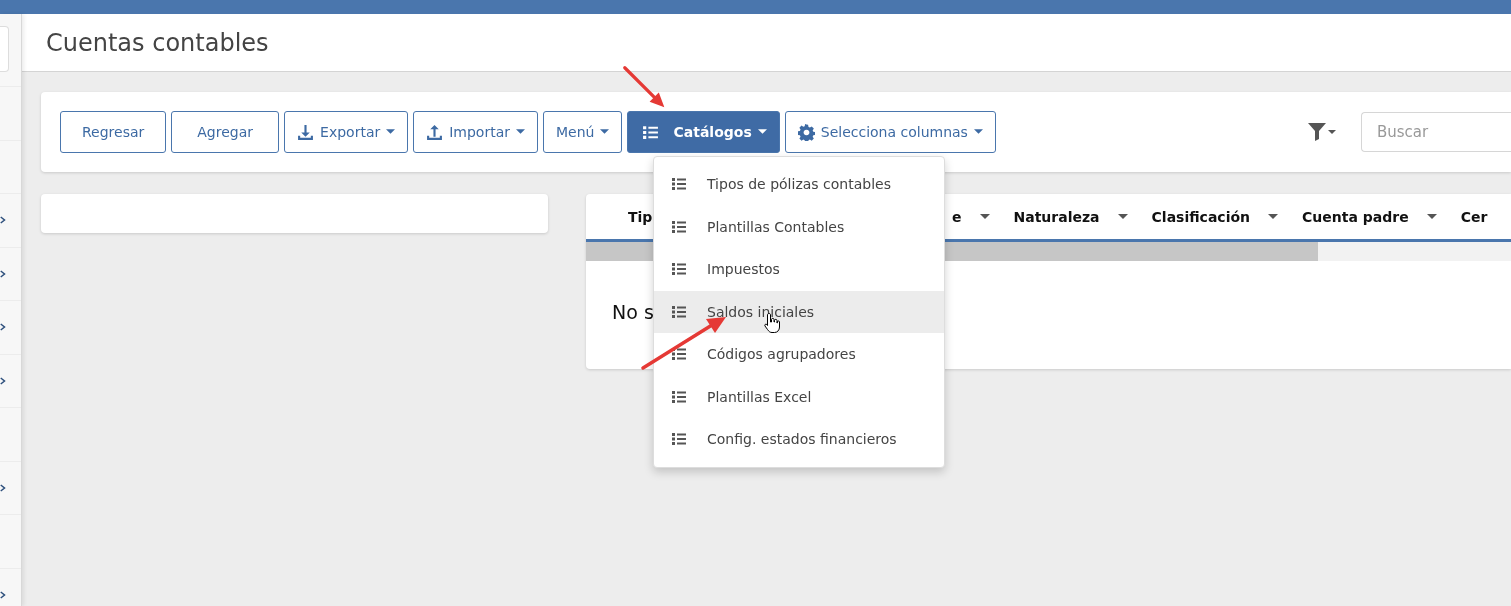  What do you see at coordinates (890, 132) in the screenshot?
I see `toolbar-button: Selecciona columnas` at bounding box center [890, 132].